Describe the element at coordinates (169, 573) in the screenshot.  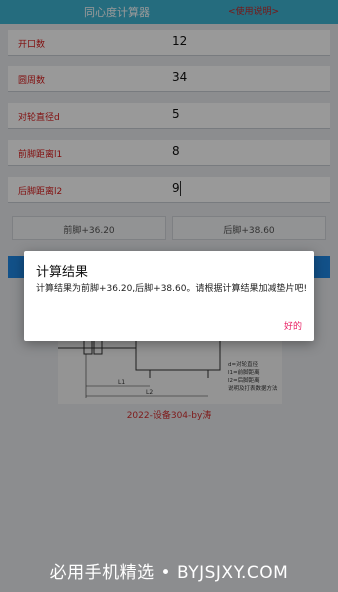
I see `site-watermark: 必用手机精选 • BYJSJXY.COM` at that location.